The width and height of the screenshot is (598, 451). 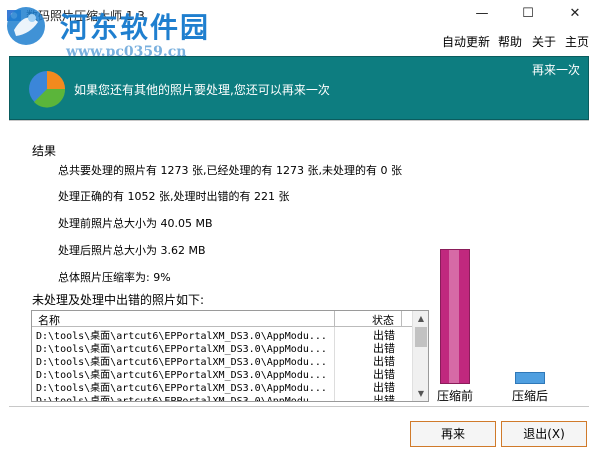 I want to click on column-header-status: 状态, so click(x=383, y=320).